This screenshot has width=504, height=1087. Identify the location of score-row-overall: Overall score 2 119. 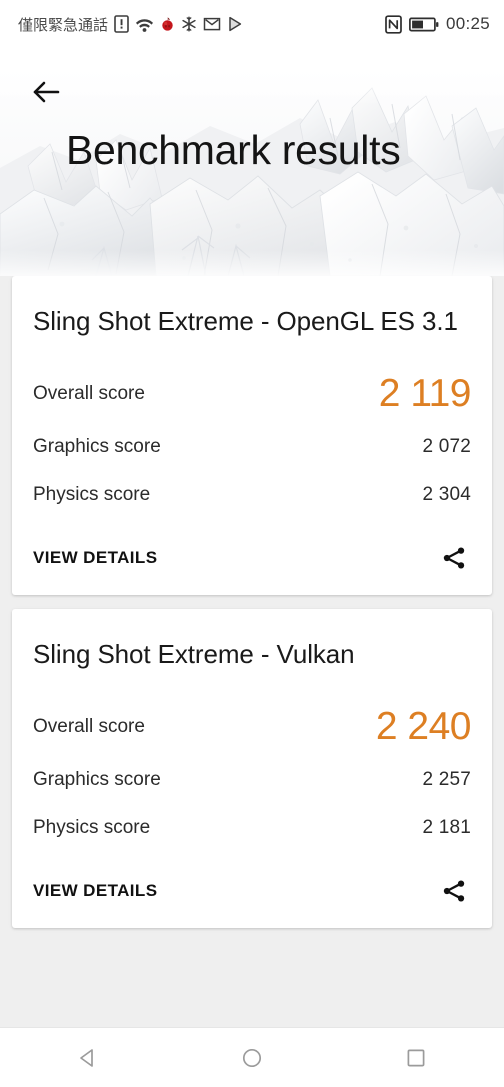
(252, 394).